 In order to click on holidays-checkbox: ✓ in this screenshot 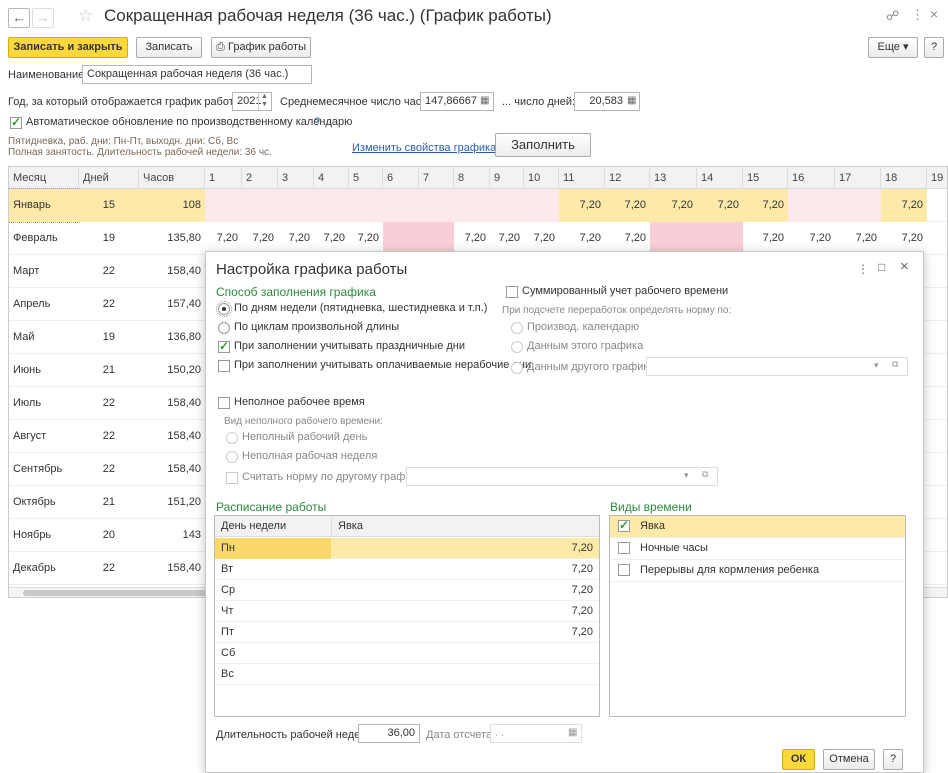, I will do `click(224, 346)`.